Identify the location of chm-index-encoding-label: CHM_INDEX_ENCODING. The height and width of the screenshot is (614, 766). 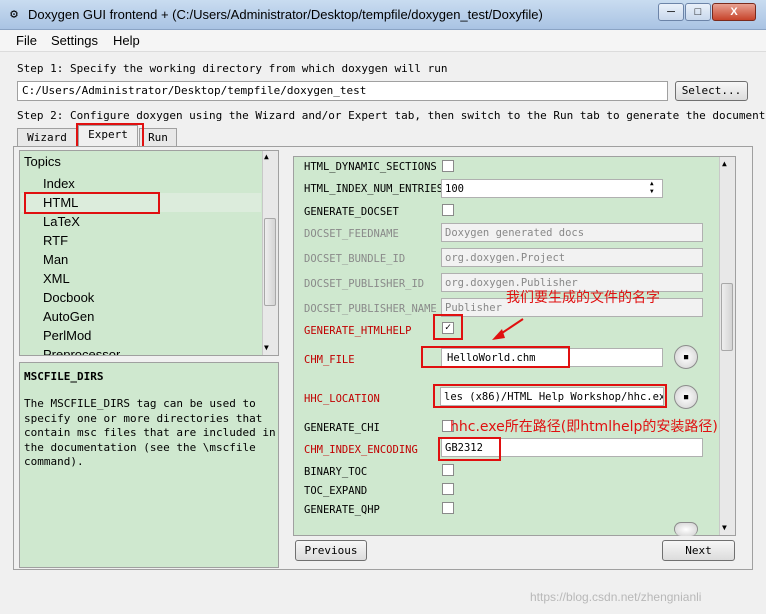
(361, 450).